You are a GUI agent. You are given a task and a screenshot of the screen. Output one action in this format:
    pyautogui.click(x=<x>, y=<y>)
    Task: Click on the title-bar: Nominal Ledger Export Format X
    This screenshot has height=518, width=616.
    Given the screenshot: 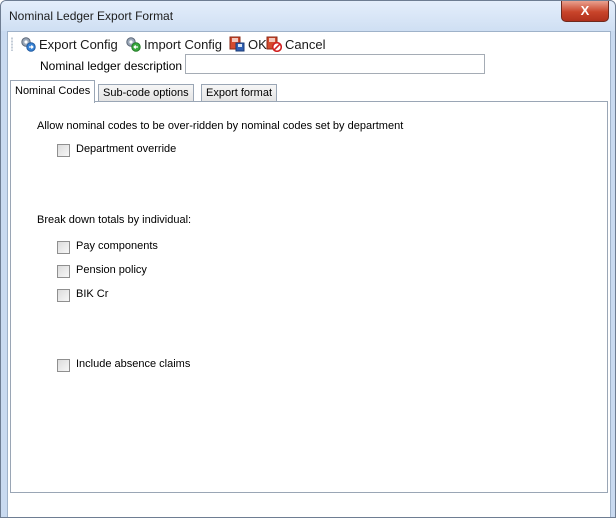 What is the action you would take?
    pyautogui.click(x=308, y=16)
    